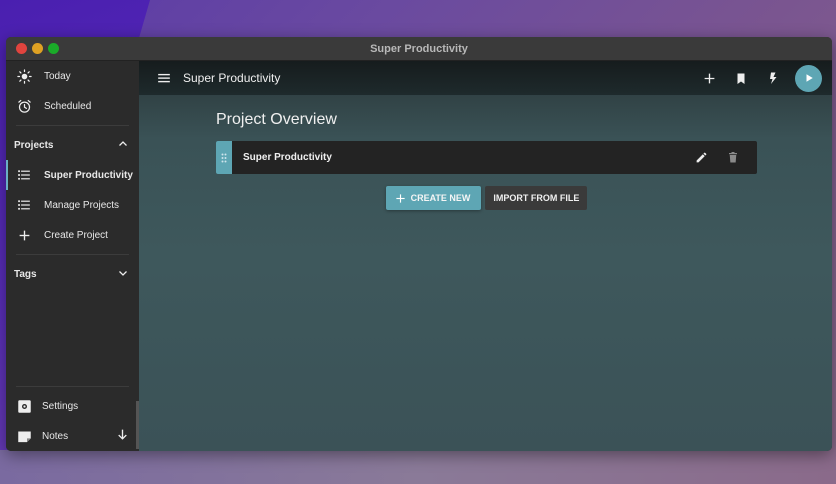 Image resolution: width=836 pixels, height=484 pixels. Describe the element at coordinates (164, 78) in the screenshot. I see `menu-icon` at that location.